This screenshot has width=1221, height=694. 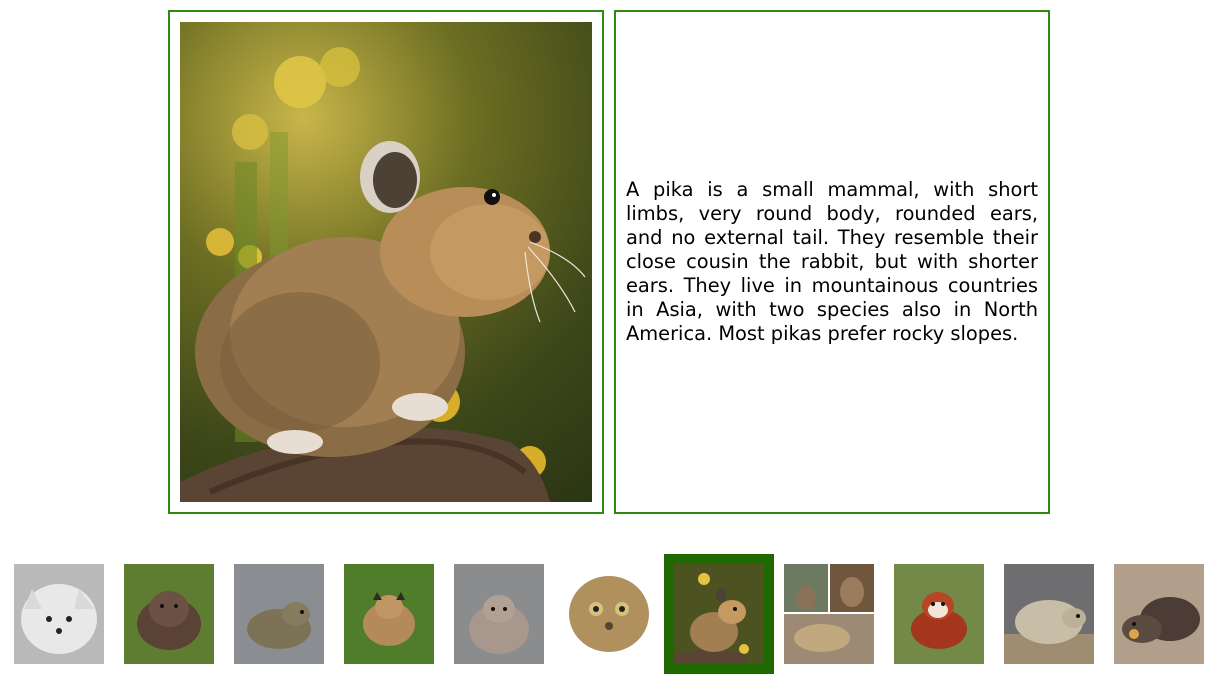 I want to click on thumbnail-arctic-fox, so click(x=59, y=614).